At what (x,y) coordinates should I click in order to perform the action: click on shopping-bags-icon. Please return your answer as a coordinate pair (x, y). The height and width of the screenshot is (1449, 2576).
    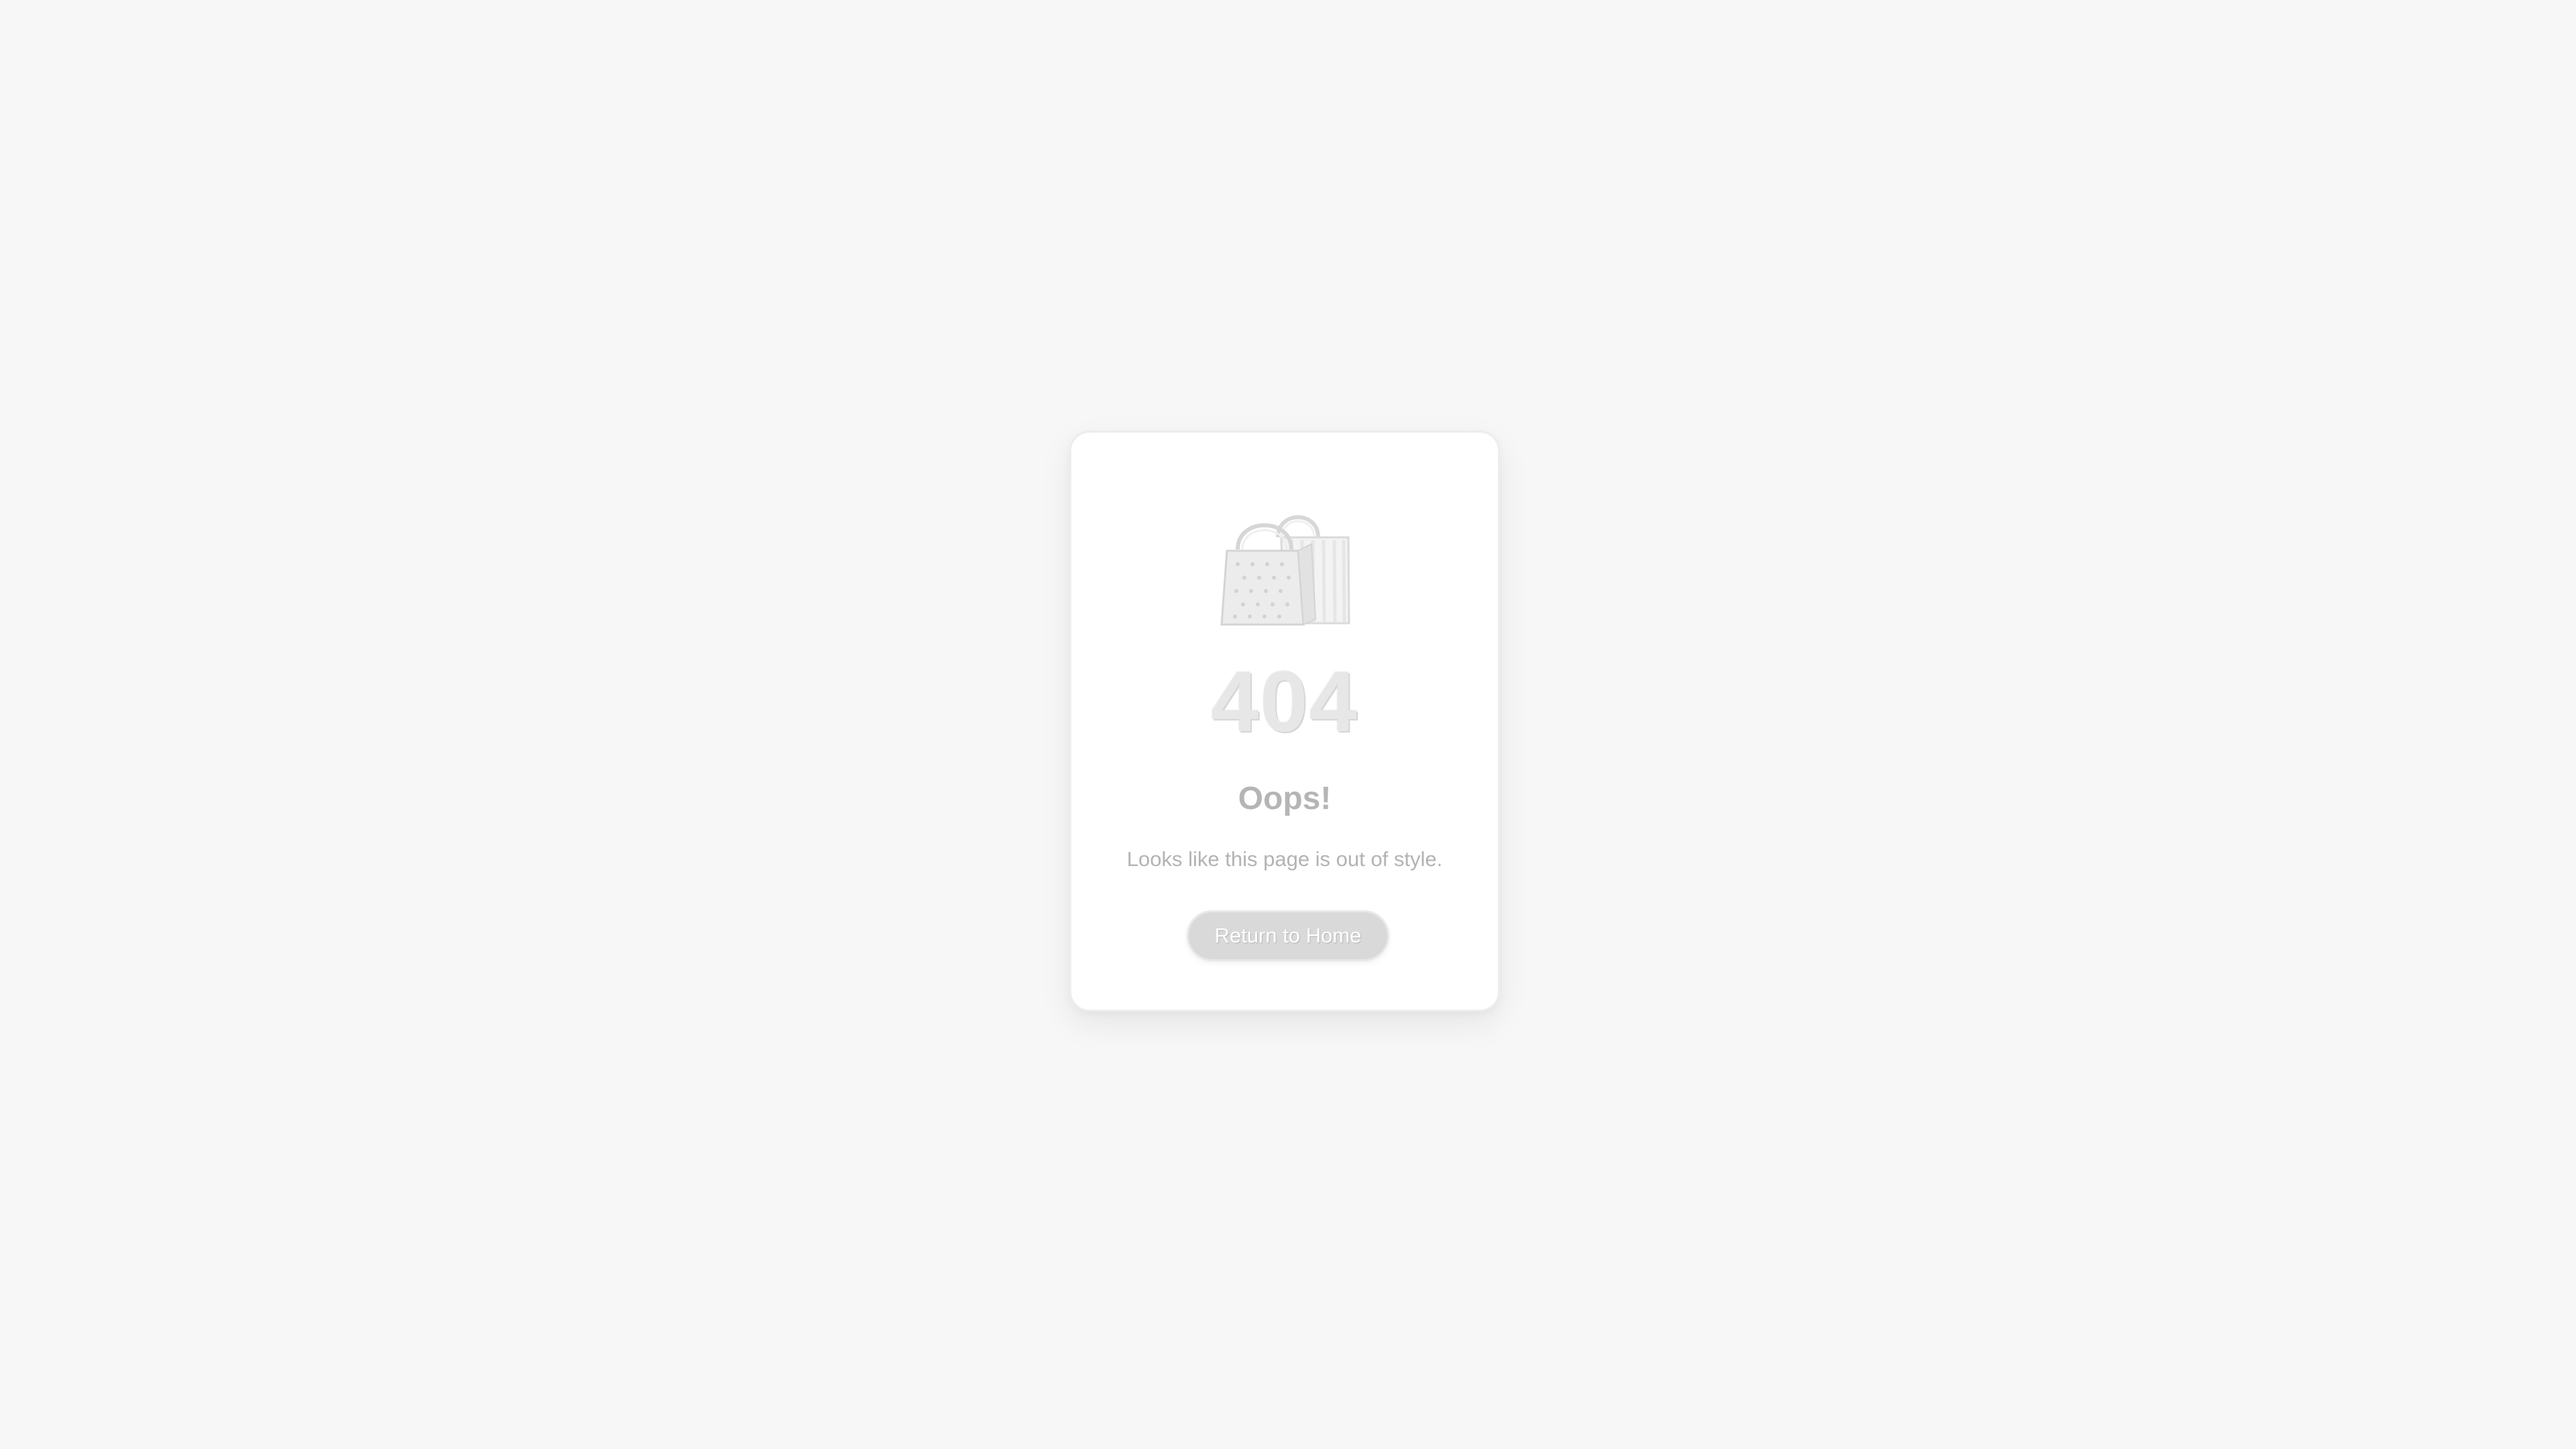
    Looking at the image, I should click on (1284, 564).